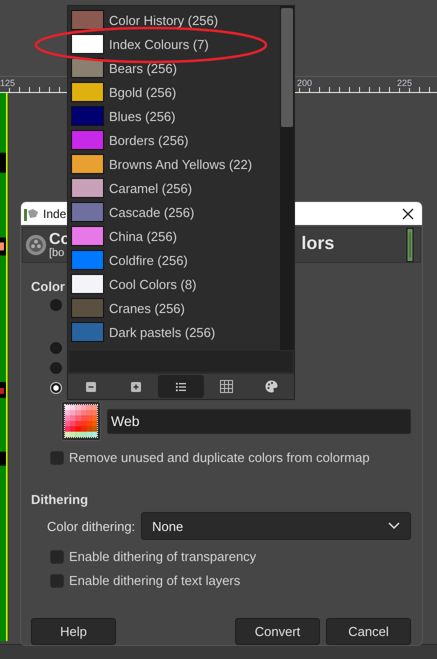 The width and height of the screenshot is (437, 659). What do you see at coordinates (219, 457) in the screenshot?
I see `checkbox-label: Remove unused and duplicate colors from colormap` at bounding box center [219, 457].